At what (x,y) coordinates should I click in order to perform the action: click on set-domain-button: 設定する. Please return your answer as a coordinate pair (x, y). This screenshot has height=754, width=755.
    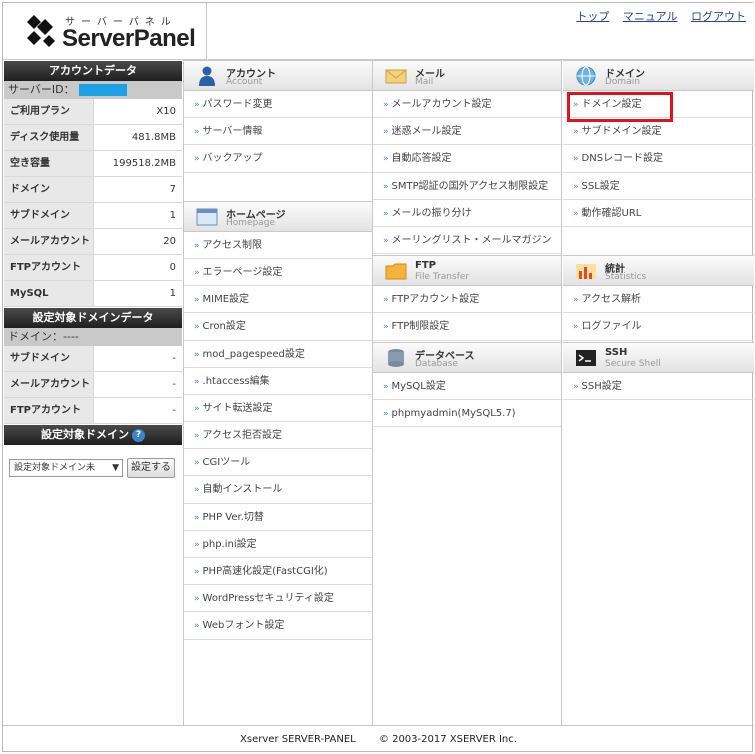
    Looking at the image, I should click on (151, 468).